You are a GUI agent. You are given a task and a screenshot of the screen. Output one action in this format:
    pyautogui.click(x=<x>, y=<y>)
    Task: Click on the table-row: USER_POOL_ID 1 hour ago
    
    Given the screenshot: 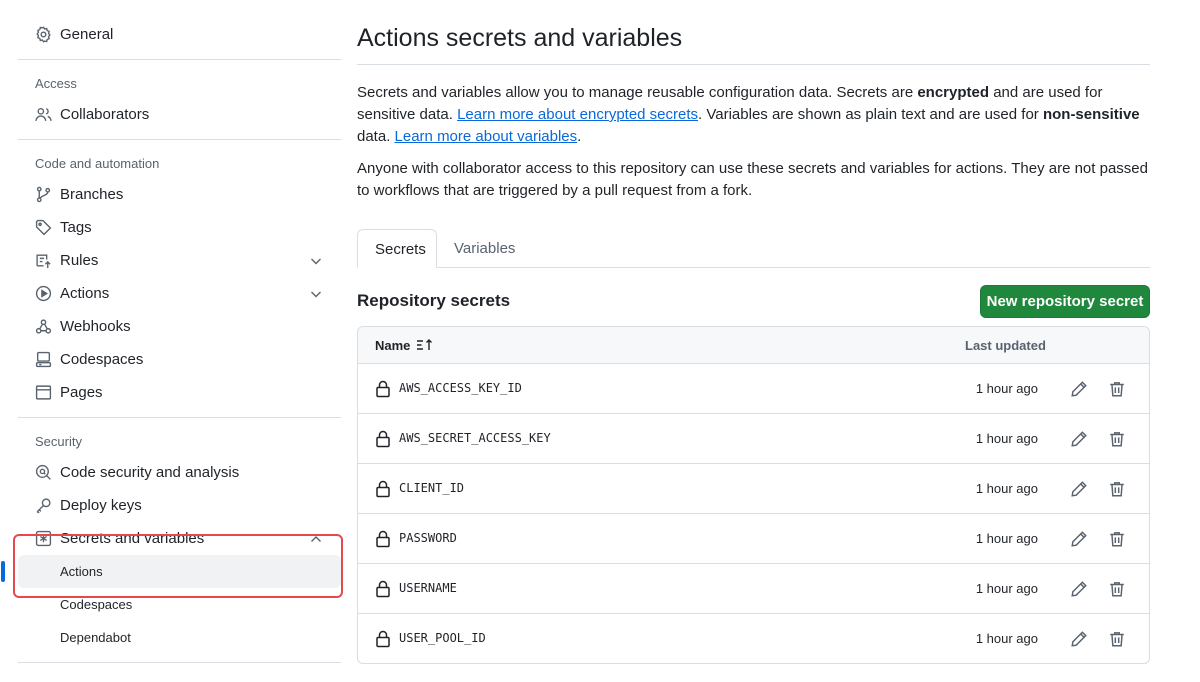 What is the action you would take?
    pyautogui.click(x=753, y=638)
    